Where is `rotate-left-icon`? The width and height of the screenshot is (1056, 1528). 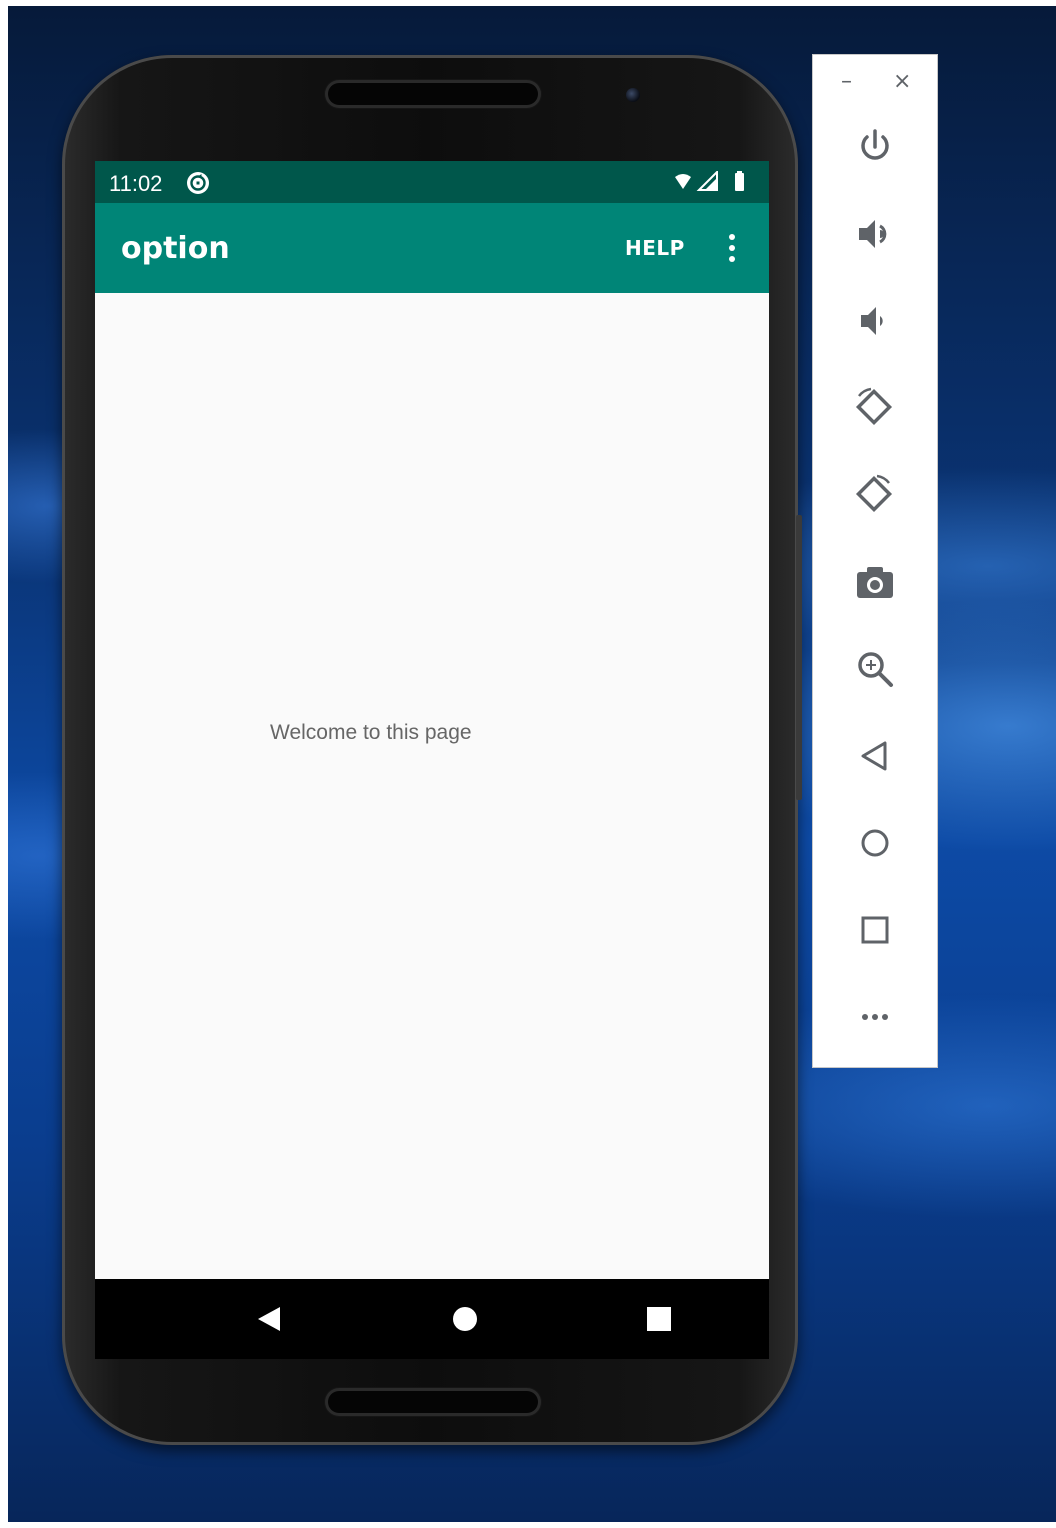 rotate-left-icon is located at coordinates (875, 408).